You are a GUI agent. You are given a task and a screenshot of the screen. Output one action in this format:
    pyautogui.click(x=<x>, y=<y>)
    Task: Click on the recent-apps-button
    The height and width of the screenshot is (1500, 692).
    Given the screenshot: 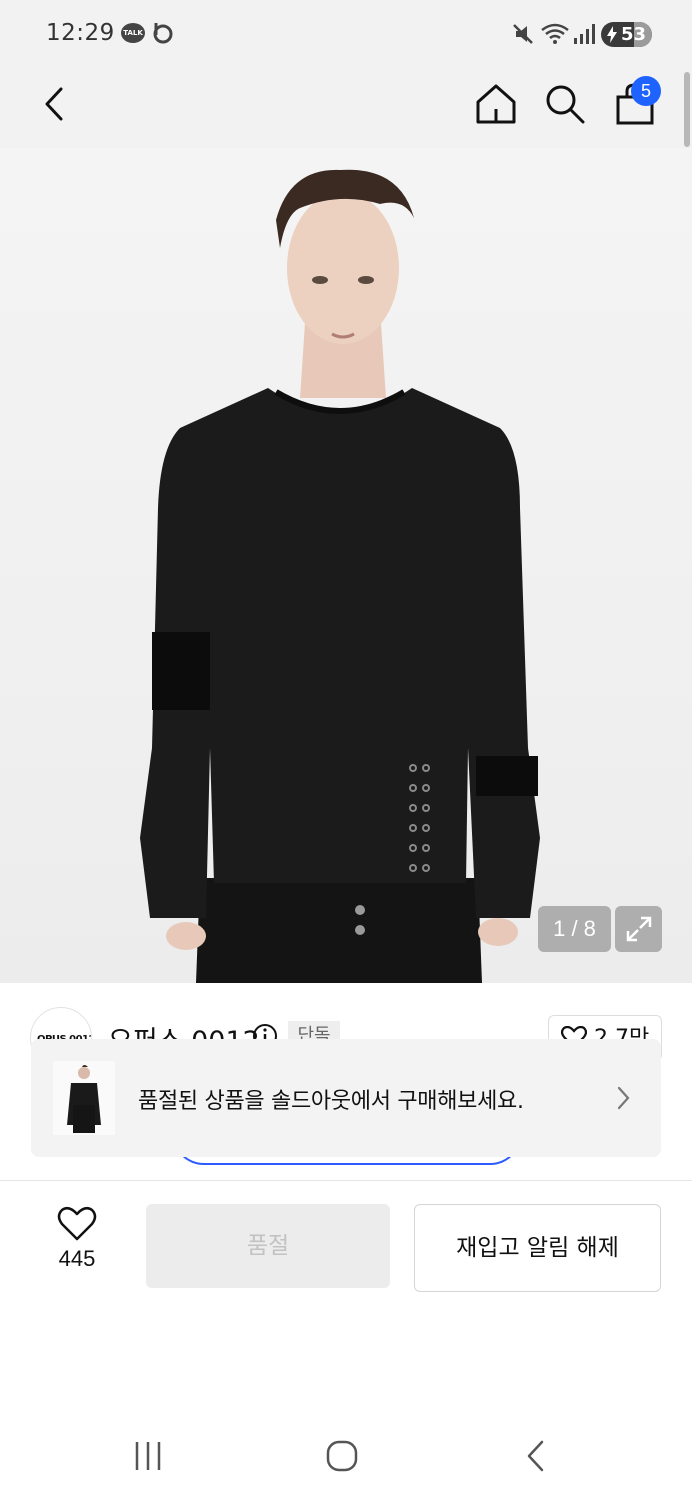 What is the action you would take?
    pyautogui.click(x=148, y=1456)
    